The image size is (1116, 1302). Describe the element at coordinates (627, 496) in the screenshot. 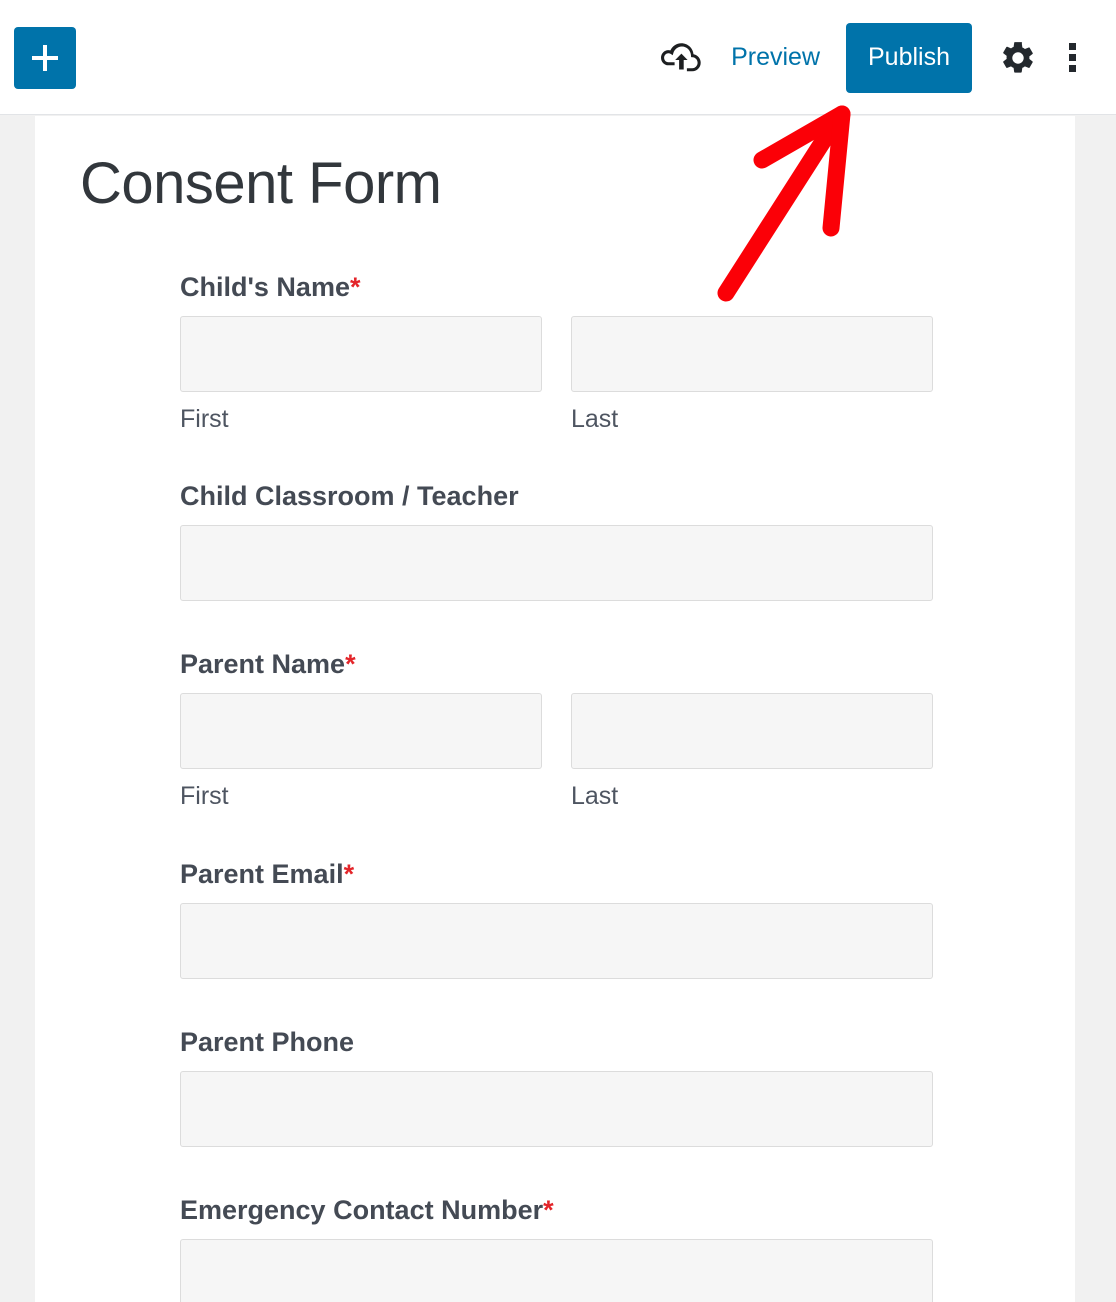

I see `field-label: Child Classroom / Teacher` at that location.